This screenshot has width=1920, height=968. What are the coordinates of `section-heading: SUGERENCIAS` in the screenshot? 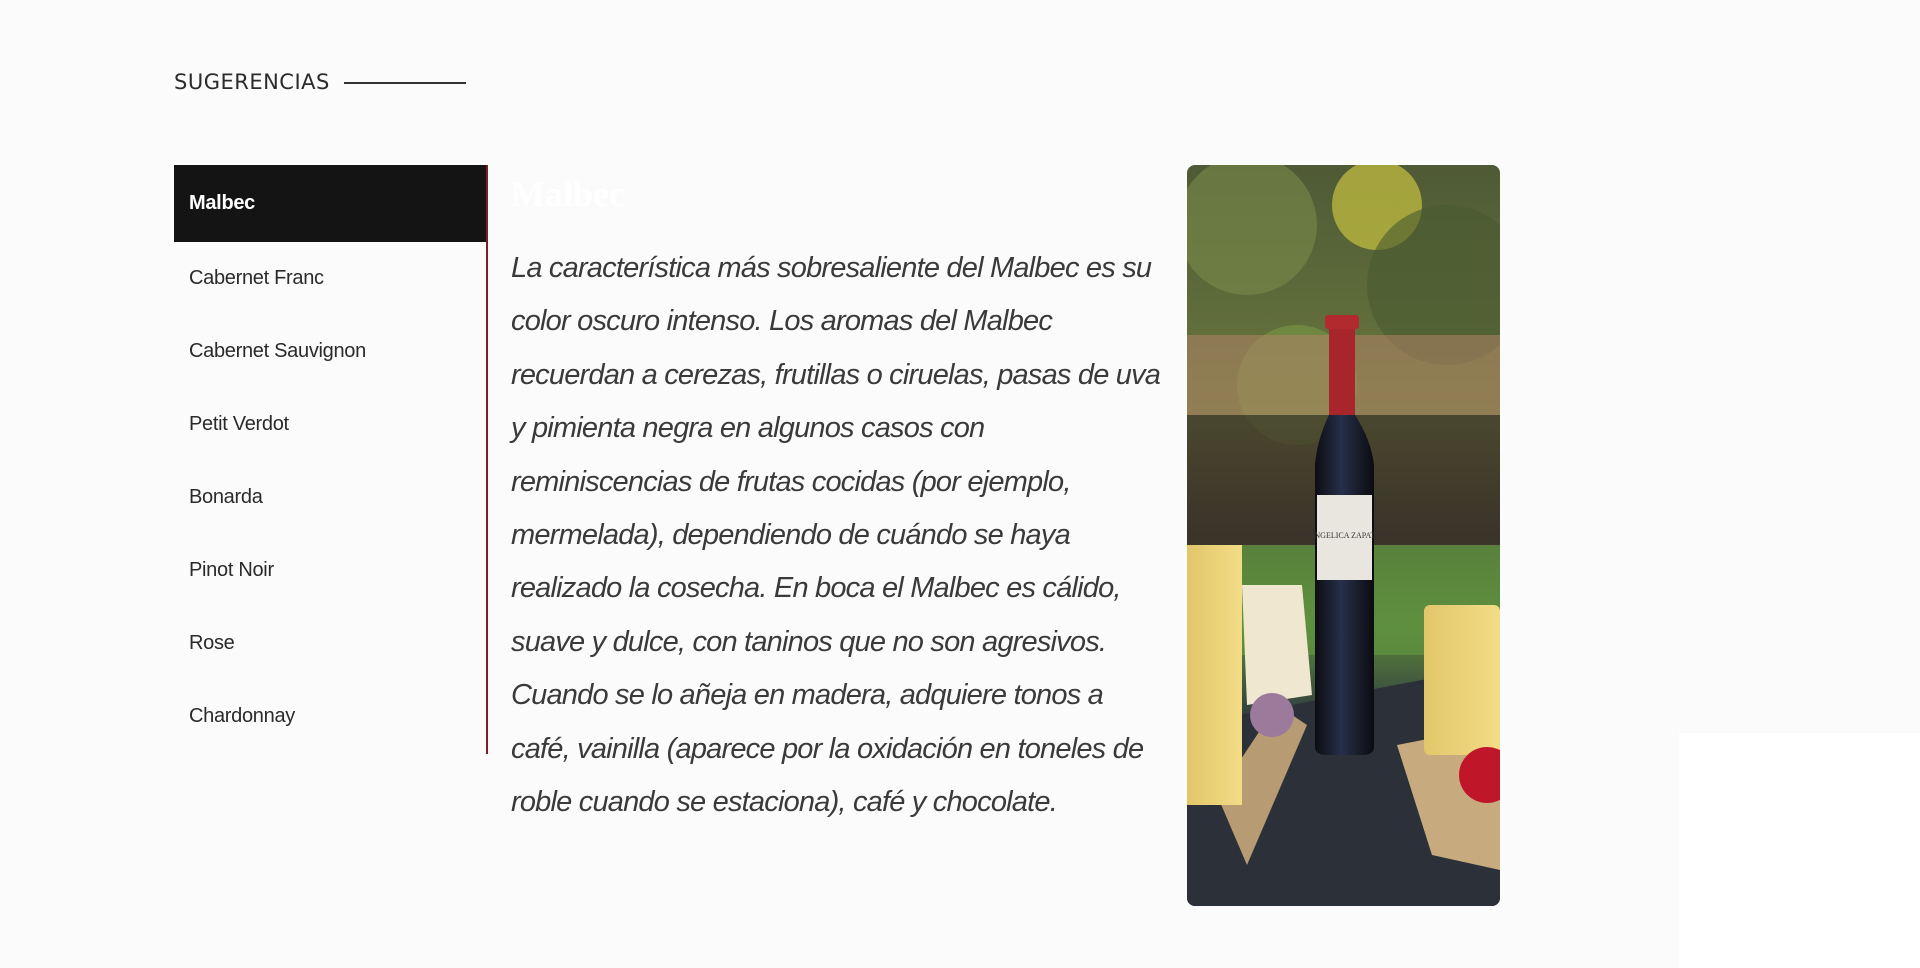 It's located at (320, 82).